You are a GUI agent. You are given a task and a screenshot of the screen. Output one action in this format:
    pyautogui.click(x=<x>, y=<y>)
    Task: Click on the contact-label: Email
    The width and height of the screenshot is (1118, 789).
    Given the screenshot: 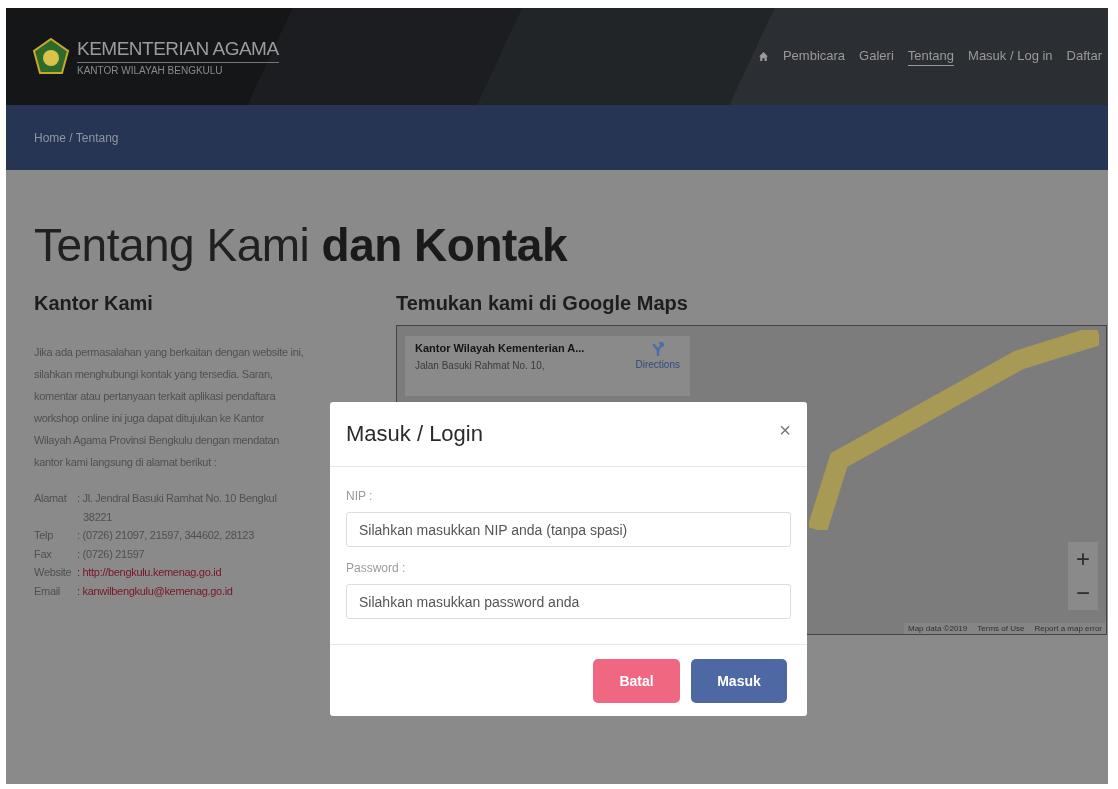 What is the action you would take?
    pyautogui.click(x=47, y=591)
    